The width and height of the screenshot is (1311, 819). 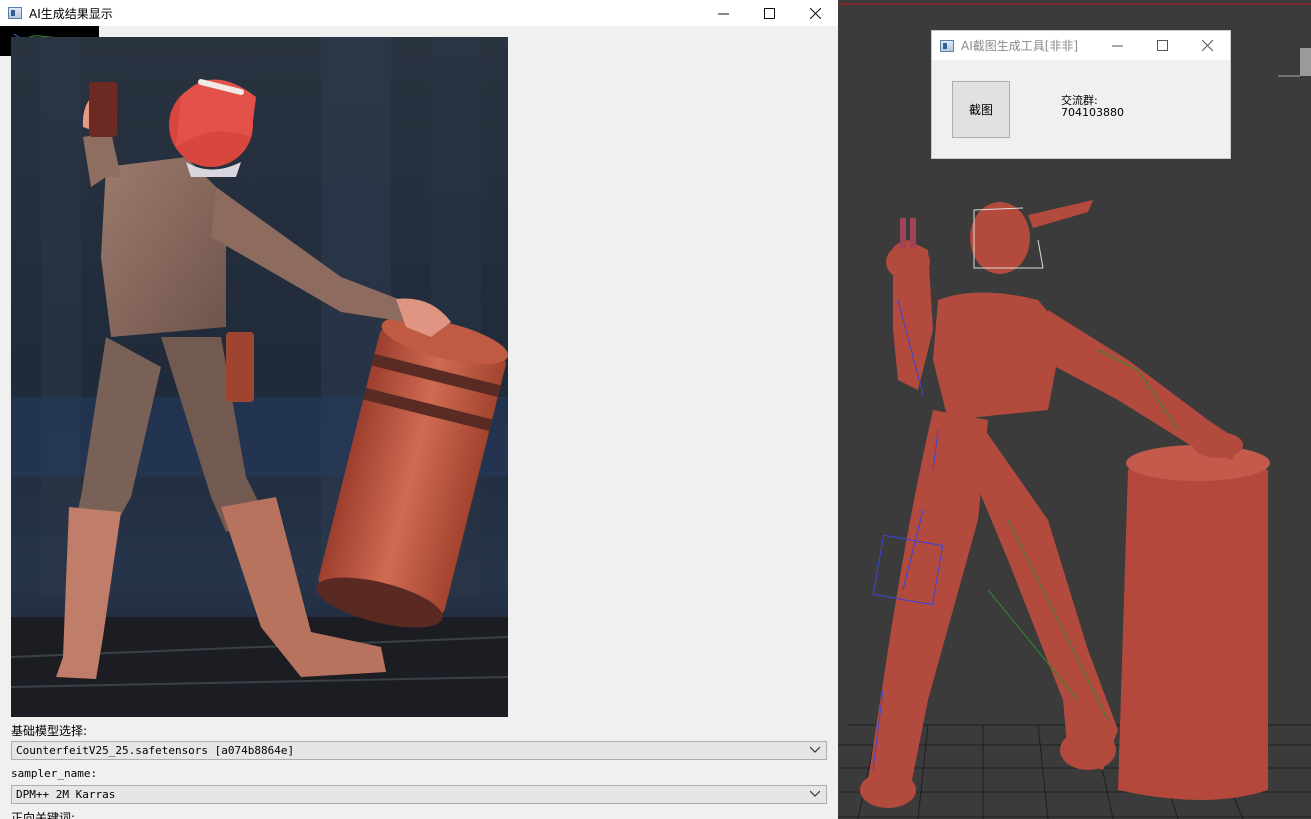 What do you see at coordinates (981, 109) in the screenshot?
I see `capture-button: 截图` at bounding box center [981, 109].